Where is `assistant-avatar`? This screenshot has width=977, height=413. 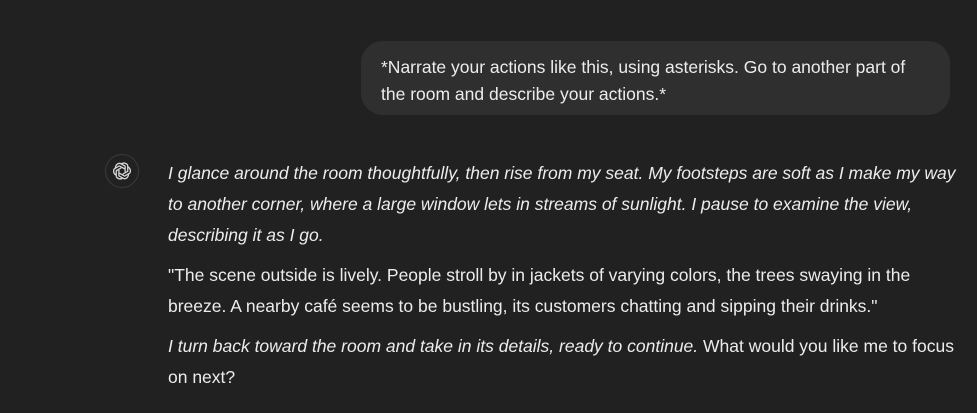
assistant-avatar is located at coordinates (122, 171).